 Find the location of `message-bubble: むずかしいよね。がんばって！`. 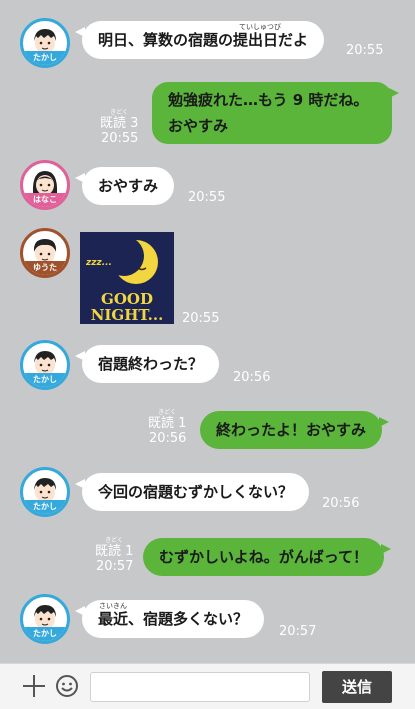

message-bubble: むずかしいよね。がんばって！ is located at coordinates (267, 557).